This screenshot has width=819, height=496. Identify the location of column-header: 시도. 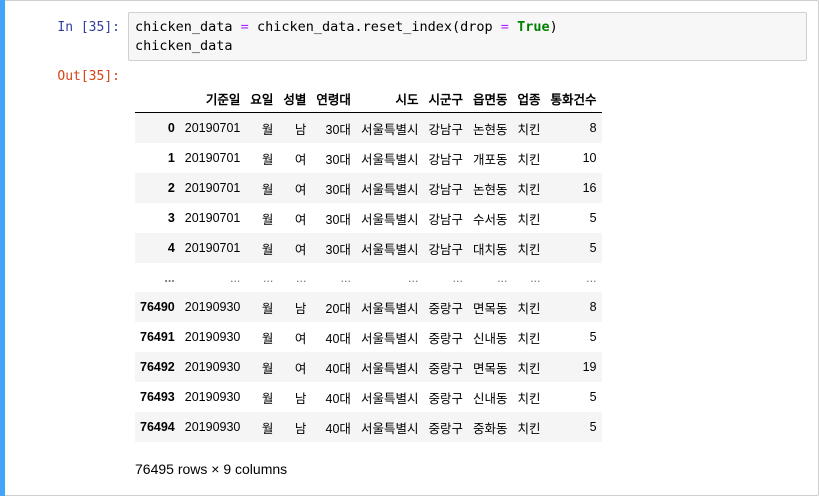
(389, 99).